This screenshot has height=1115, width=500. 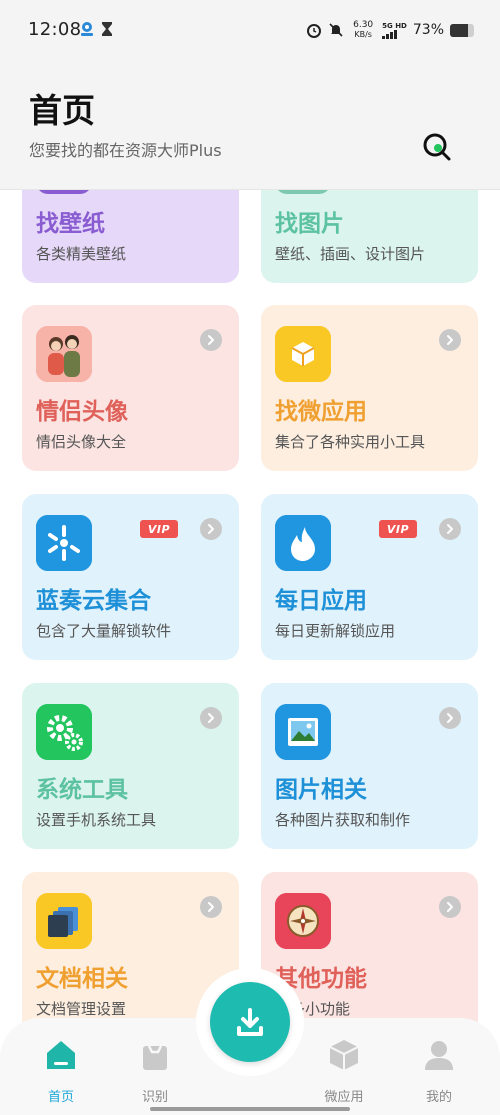 I want to click on picture-icon, so click(x=303, y=732).